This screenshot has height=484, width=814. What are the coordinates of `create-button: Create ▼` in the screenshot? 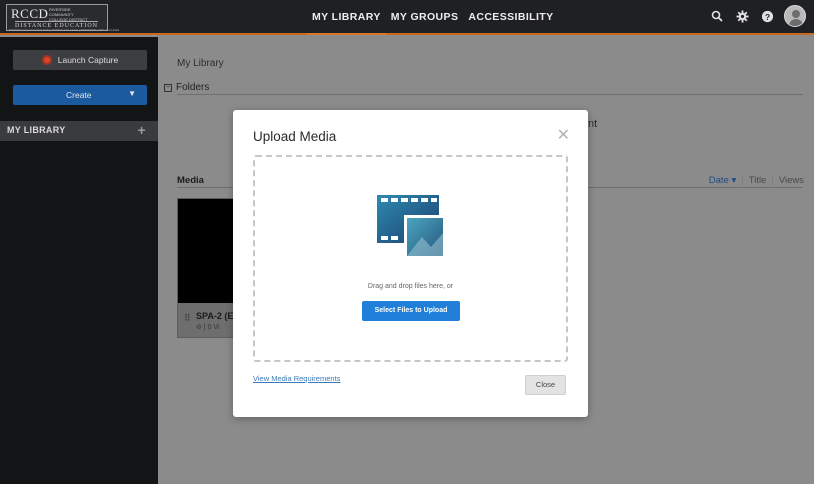 It's located at (80, 95).